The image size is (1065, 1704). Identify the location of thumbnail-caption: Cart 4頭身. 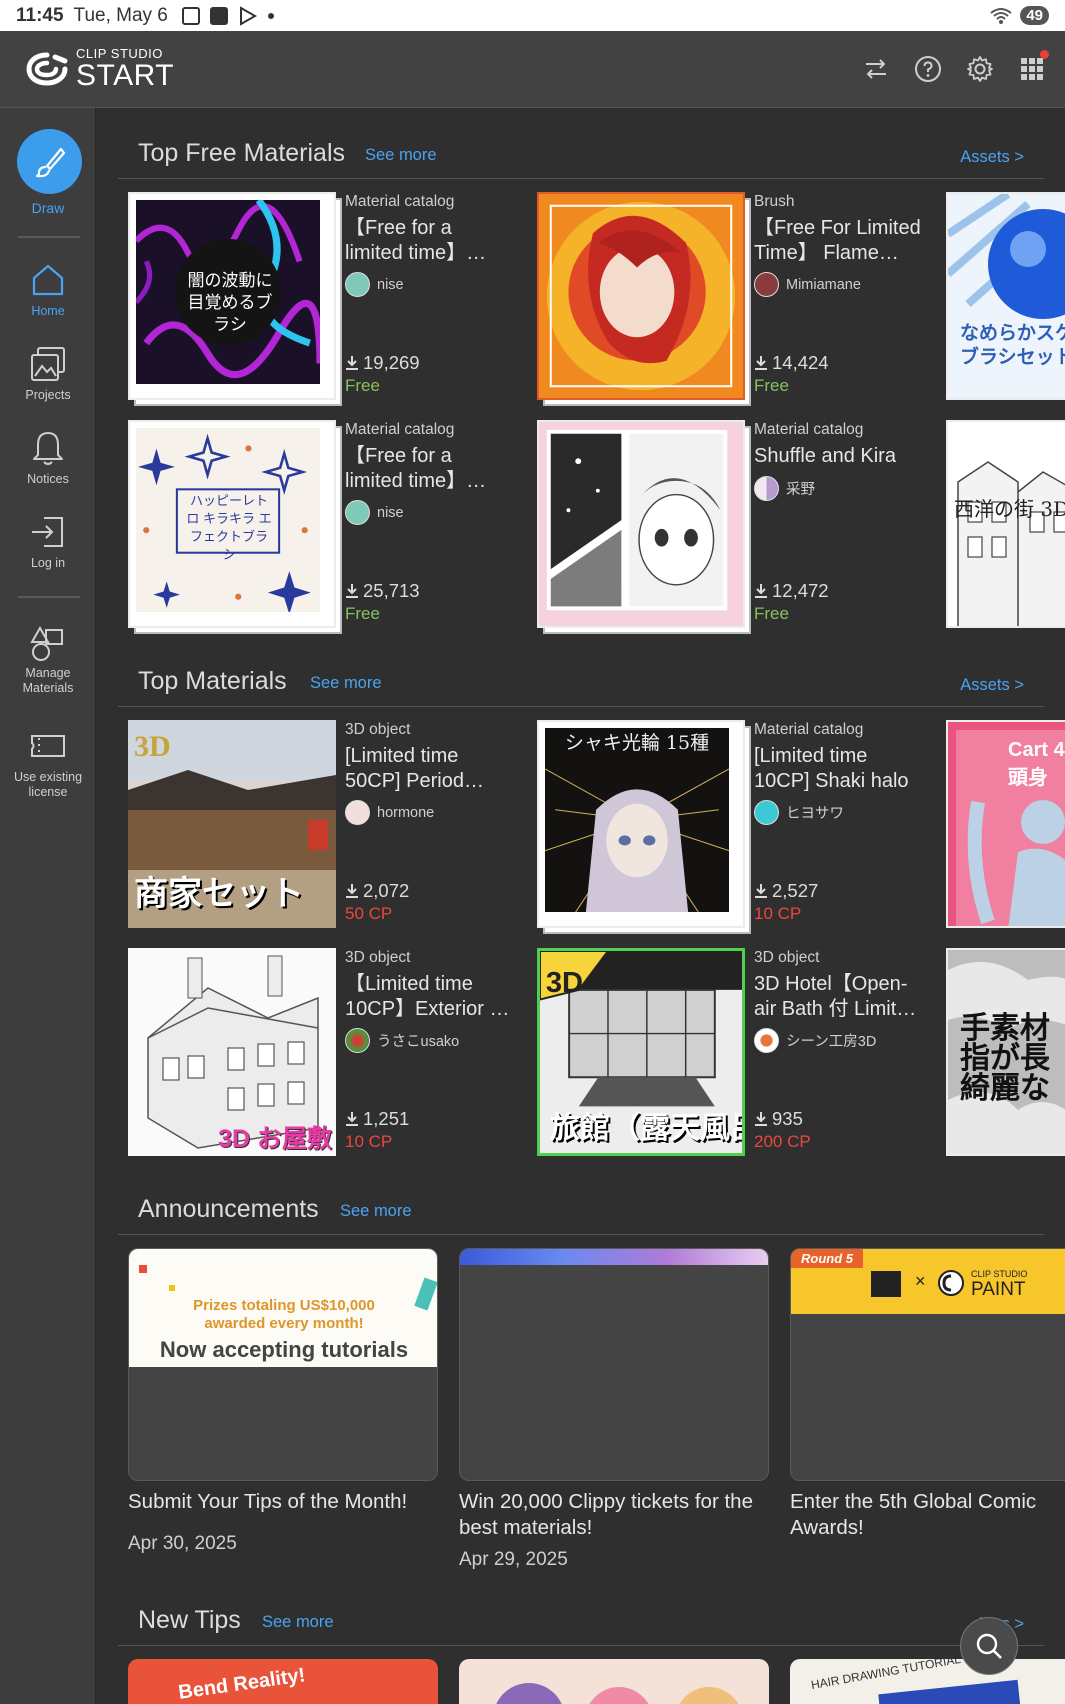
(1036, 764).